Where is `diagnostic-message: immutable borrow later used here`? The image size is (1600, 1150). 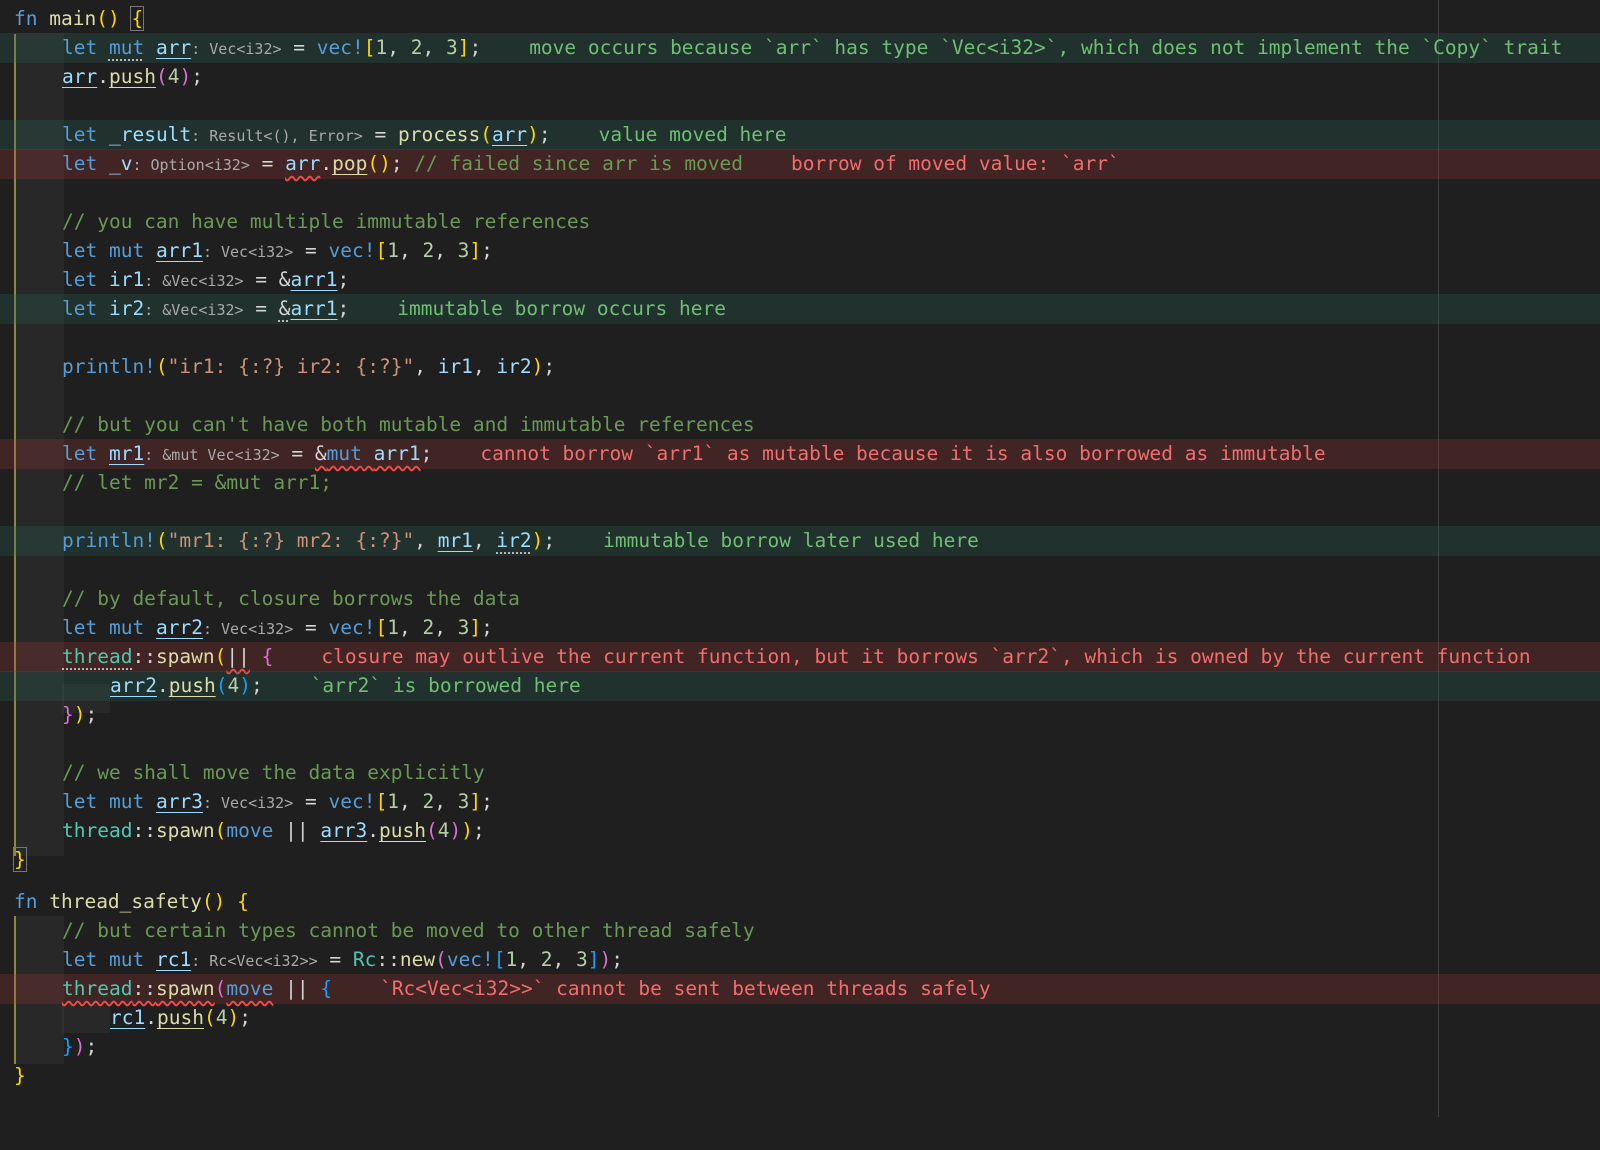
diagnostic-message: immutable borrow later used here is located at coordinates (791, 540).